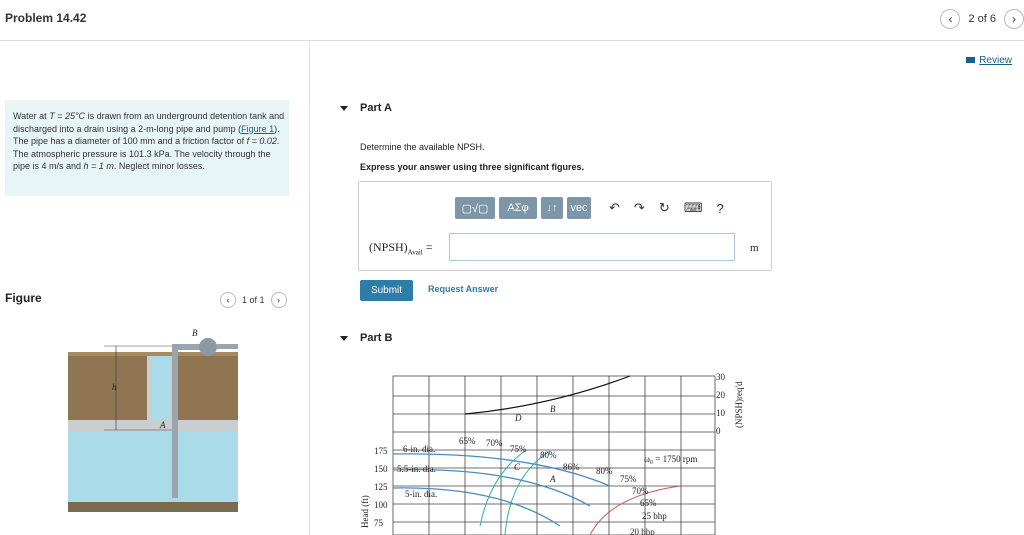 This screenshot has width=1024, height=535. What do you see at coordinates (195, 333) in the screenshot?
I see `figure-label-b: B` at bounding box center [195, 333].